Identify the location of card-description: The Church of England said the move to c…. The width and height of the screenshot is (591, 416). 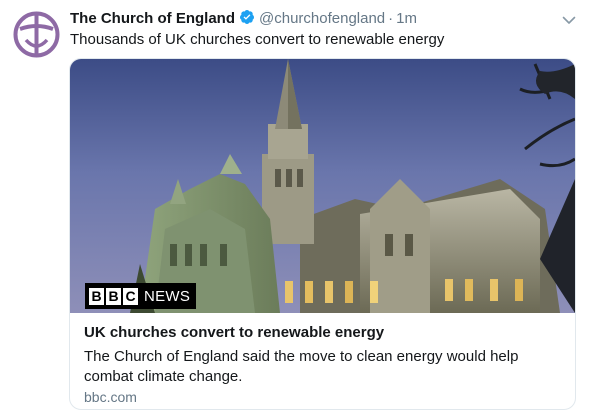
(301, 366).